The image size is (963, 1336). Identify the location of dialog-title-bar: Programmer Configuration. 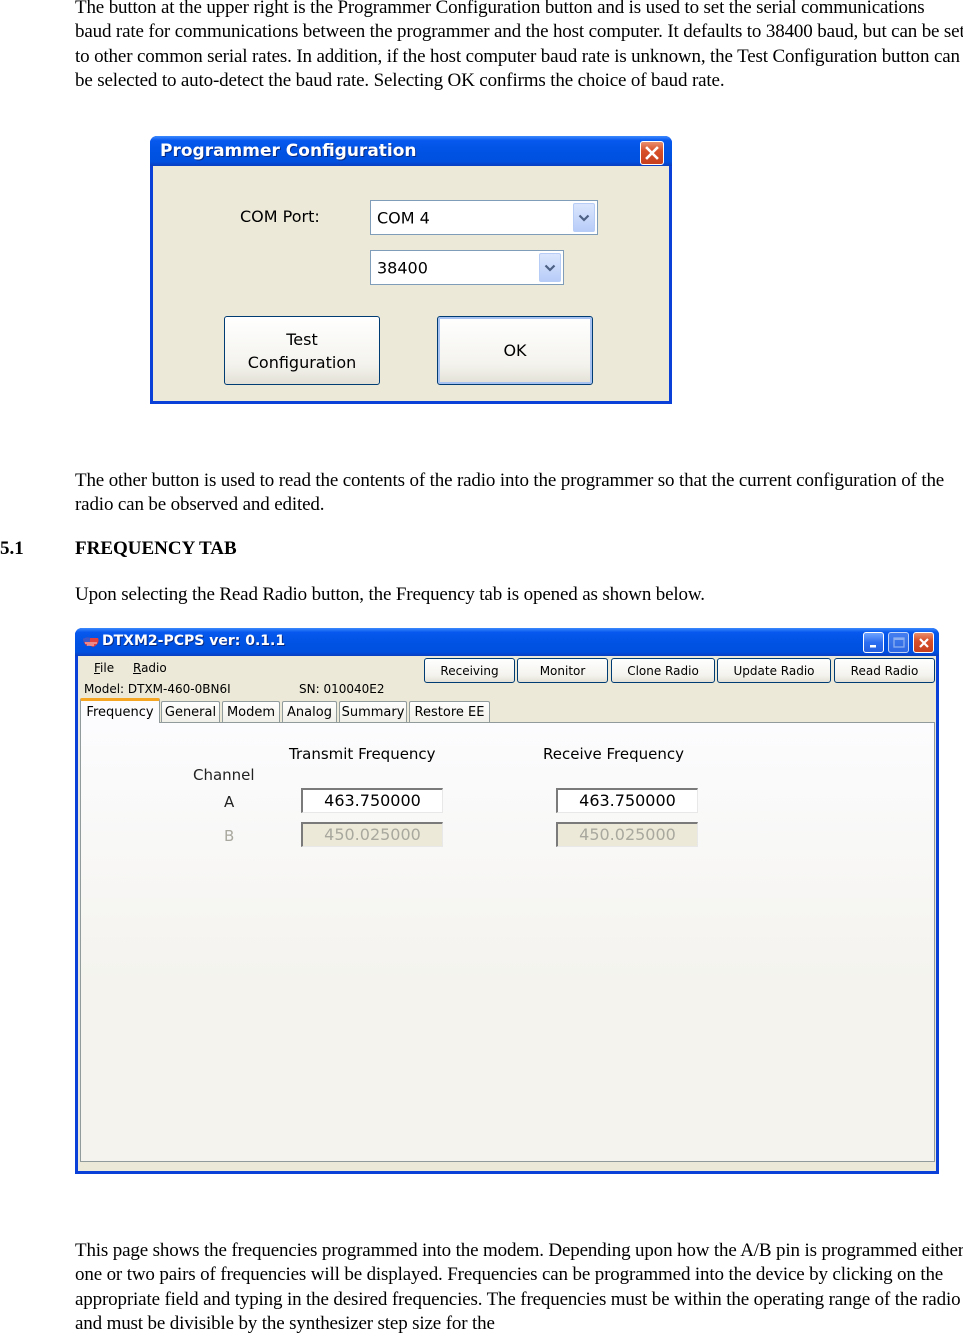
(411, 151).